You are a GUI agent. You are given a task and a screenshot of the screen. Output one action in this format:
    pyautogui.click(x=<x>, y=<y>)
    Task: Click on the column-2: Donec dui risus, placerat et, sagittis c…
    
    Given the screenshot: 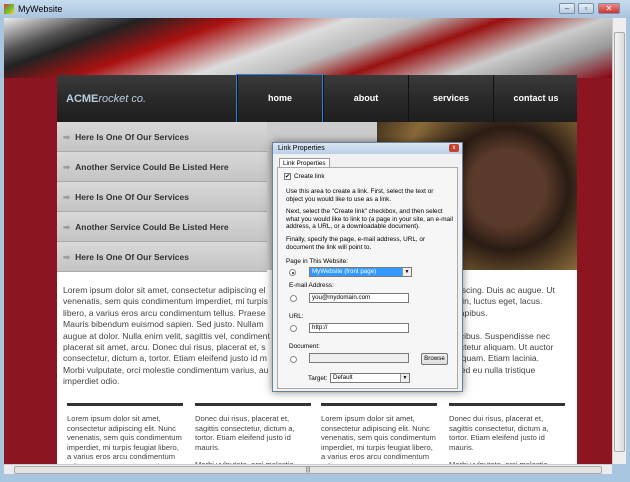 What is the action you would take?
    pyautogui.click(x=253, y=433)
    